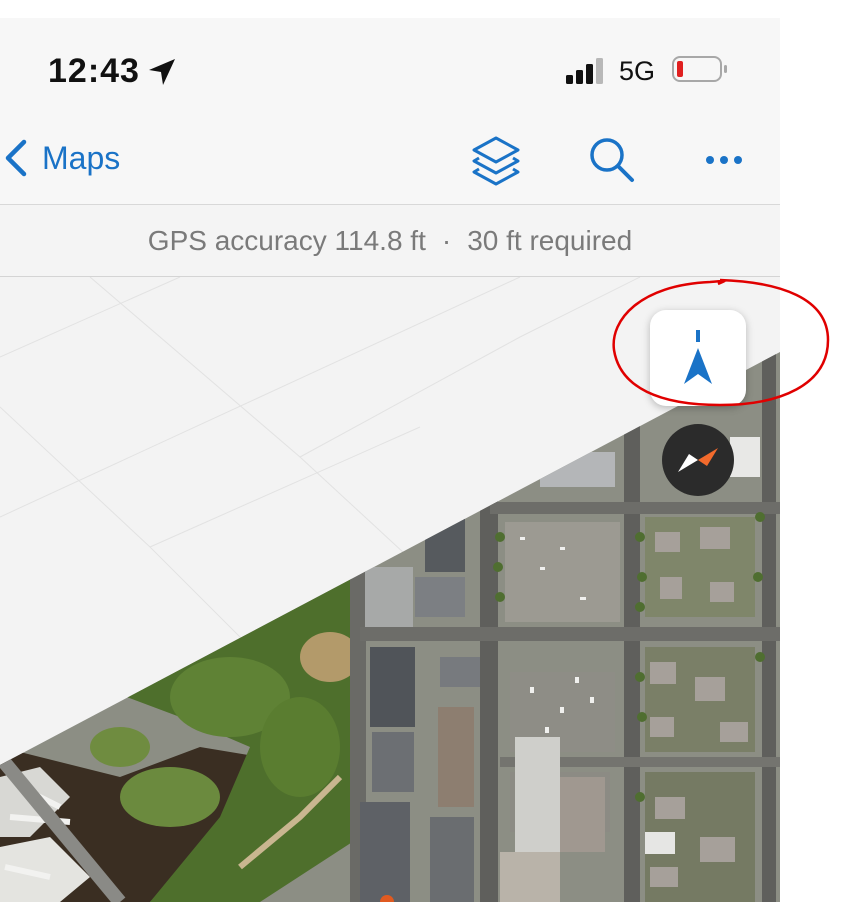  Describe the element at coordinates (584, 71) in the screenshot. I see `signal-icon` at that location.